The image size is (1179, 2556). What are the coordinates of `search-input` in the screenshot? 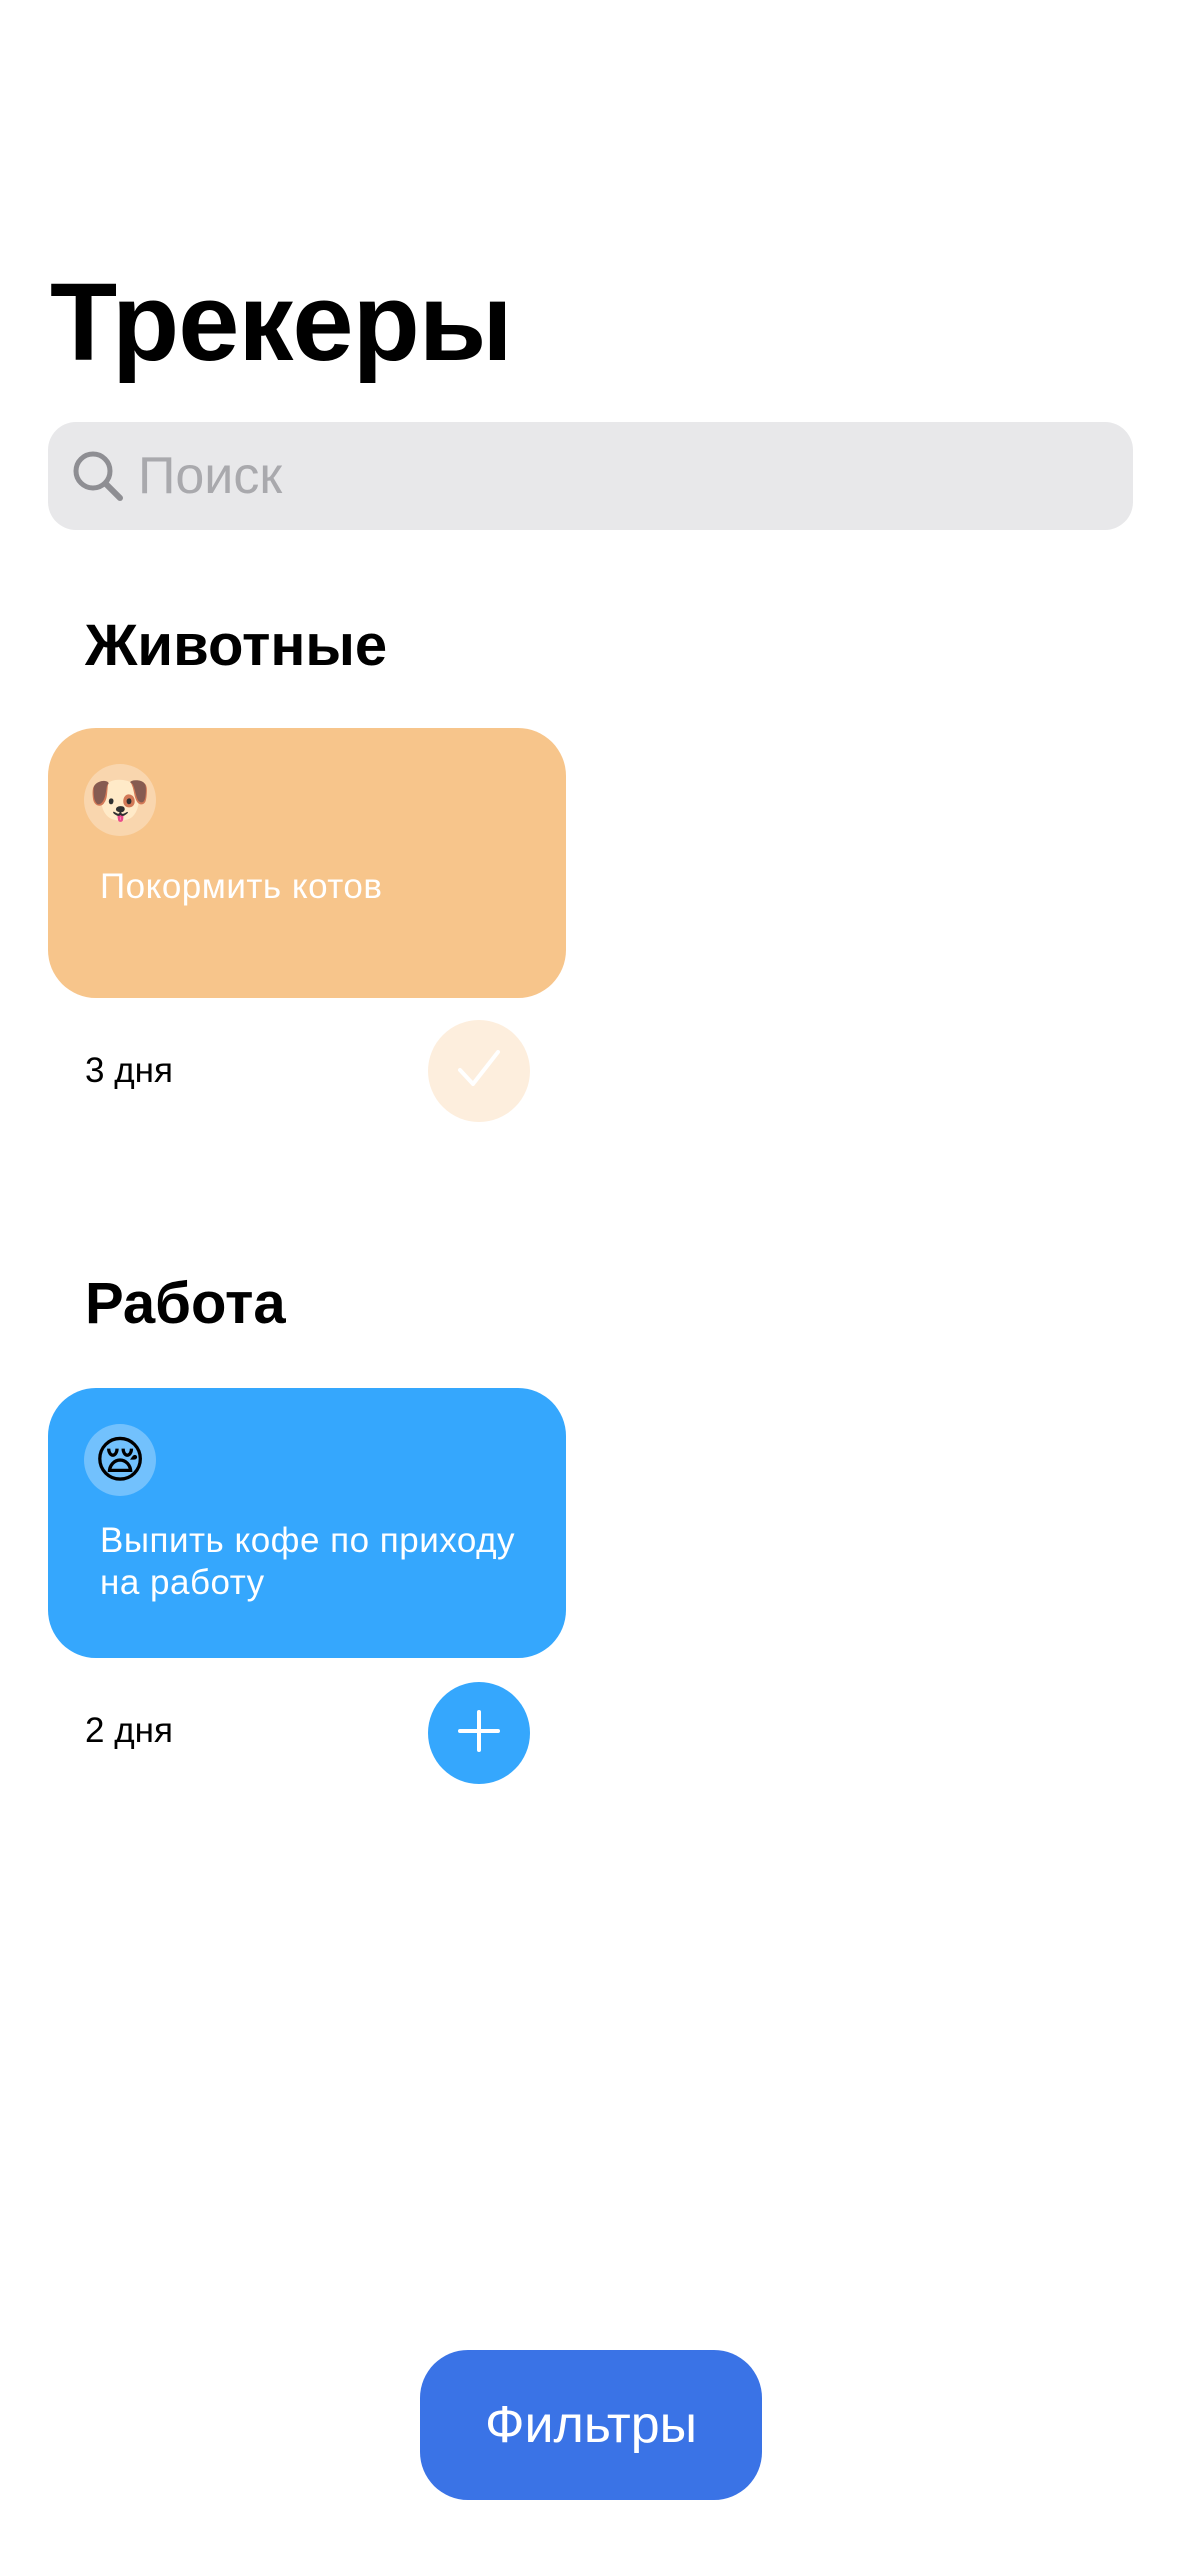 It's located at (588, 476).